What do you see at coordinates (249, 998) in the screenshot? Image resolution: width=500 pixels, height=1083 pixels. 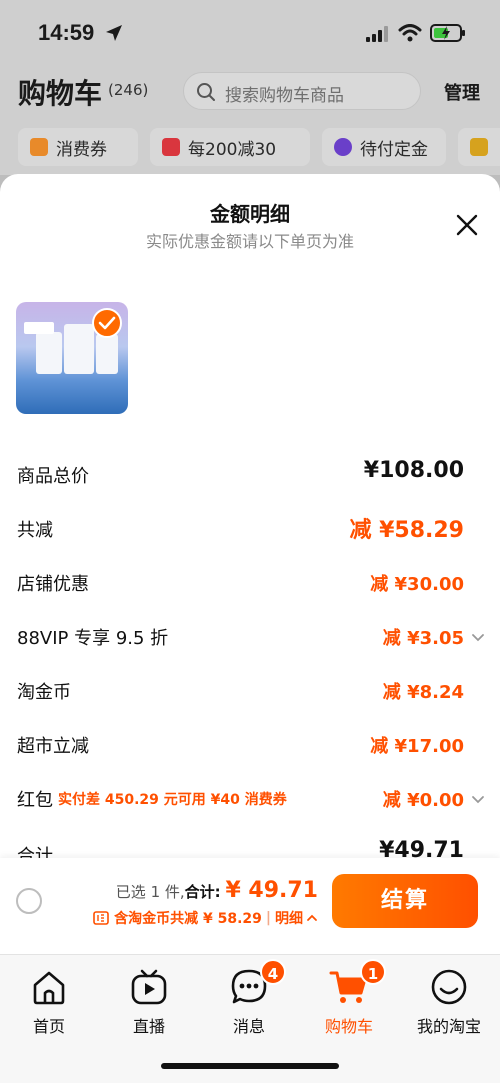 I see `tab-messages: 消息 4` at bounding box center [249, 998].